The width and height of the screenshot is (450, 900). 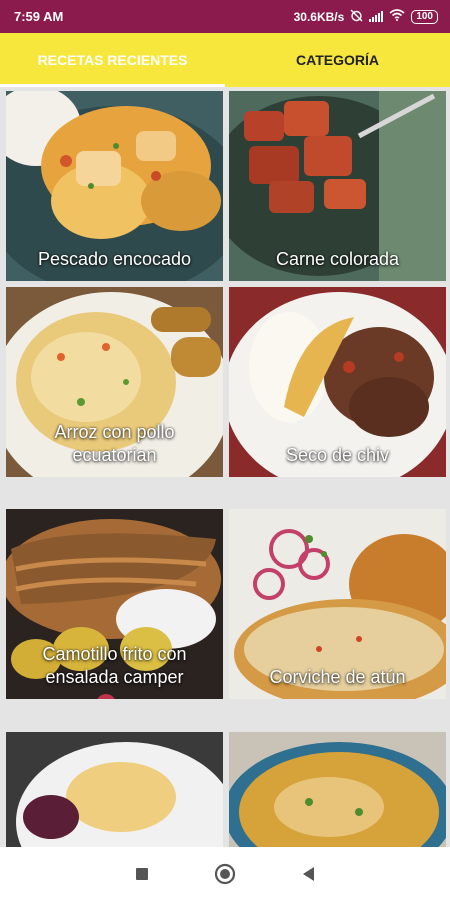 What do you see at coordinates (337, 604) in the screenshot?
I see `recipe-card-corviche-de-atun: Corviche de atún` at bounding box center [337, 604].